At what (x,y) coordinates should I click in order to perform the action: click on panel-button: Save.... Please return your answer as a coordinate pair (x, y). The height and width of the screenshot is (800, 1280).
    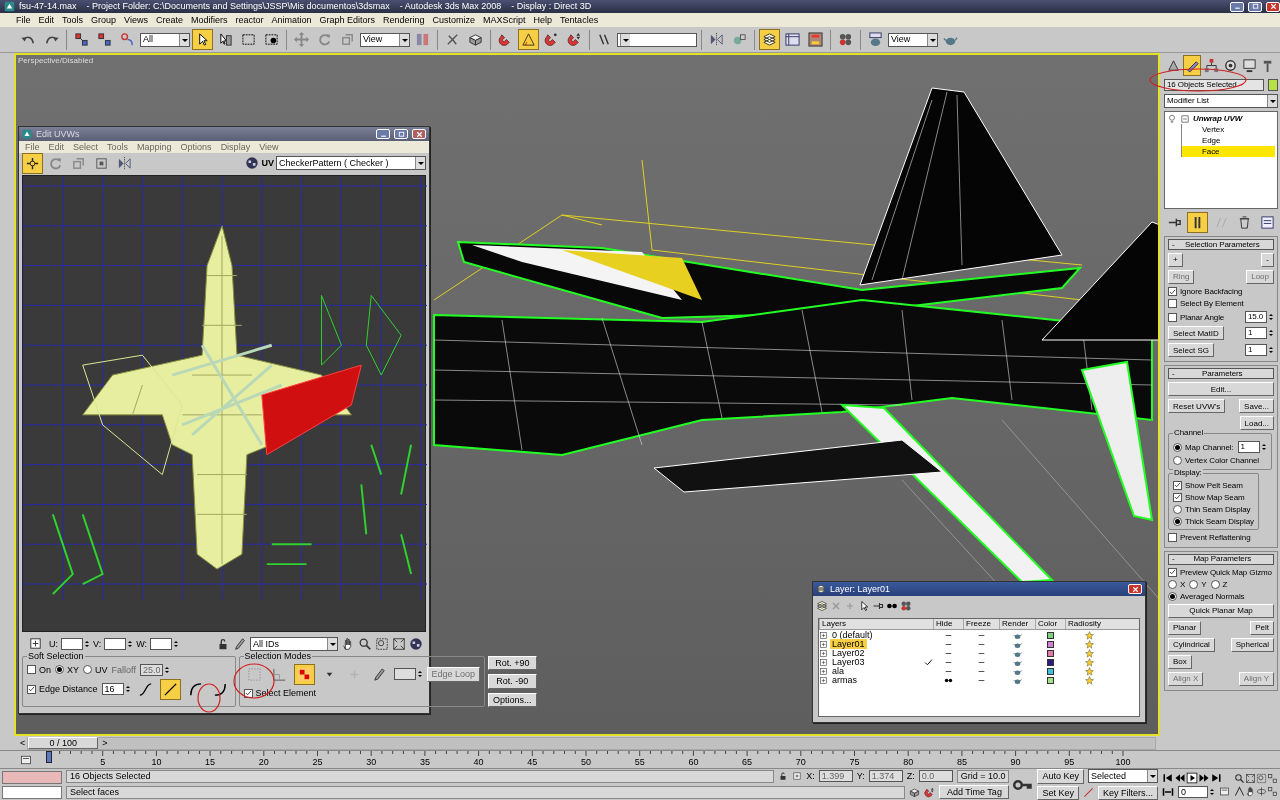
    Looking at the image, I should click on (1256, 406).